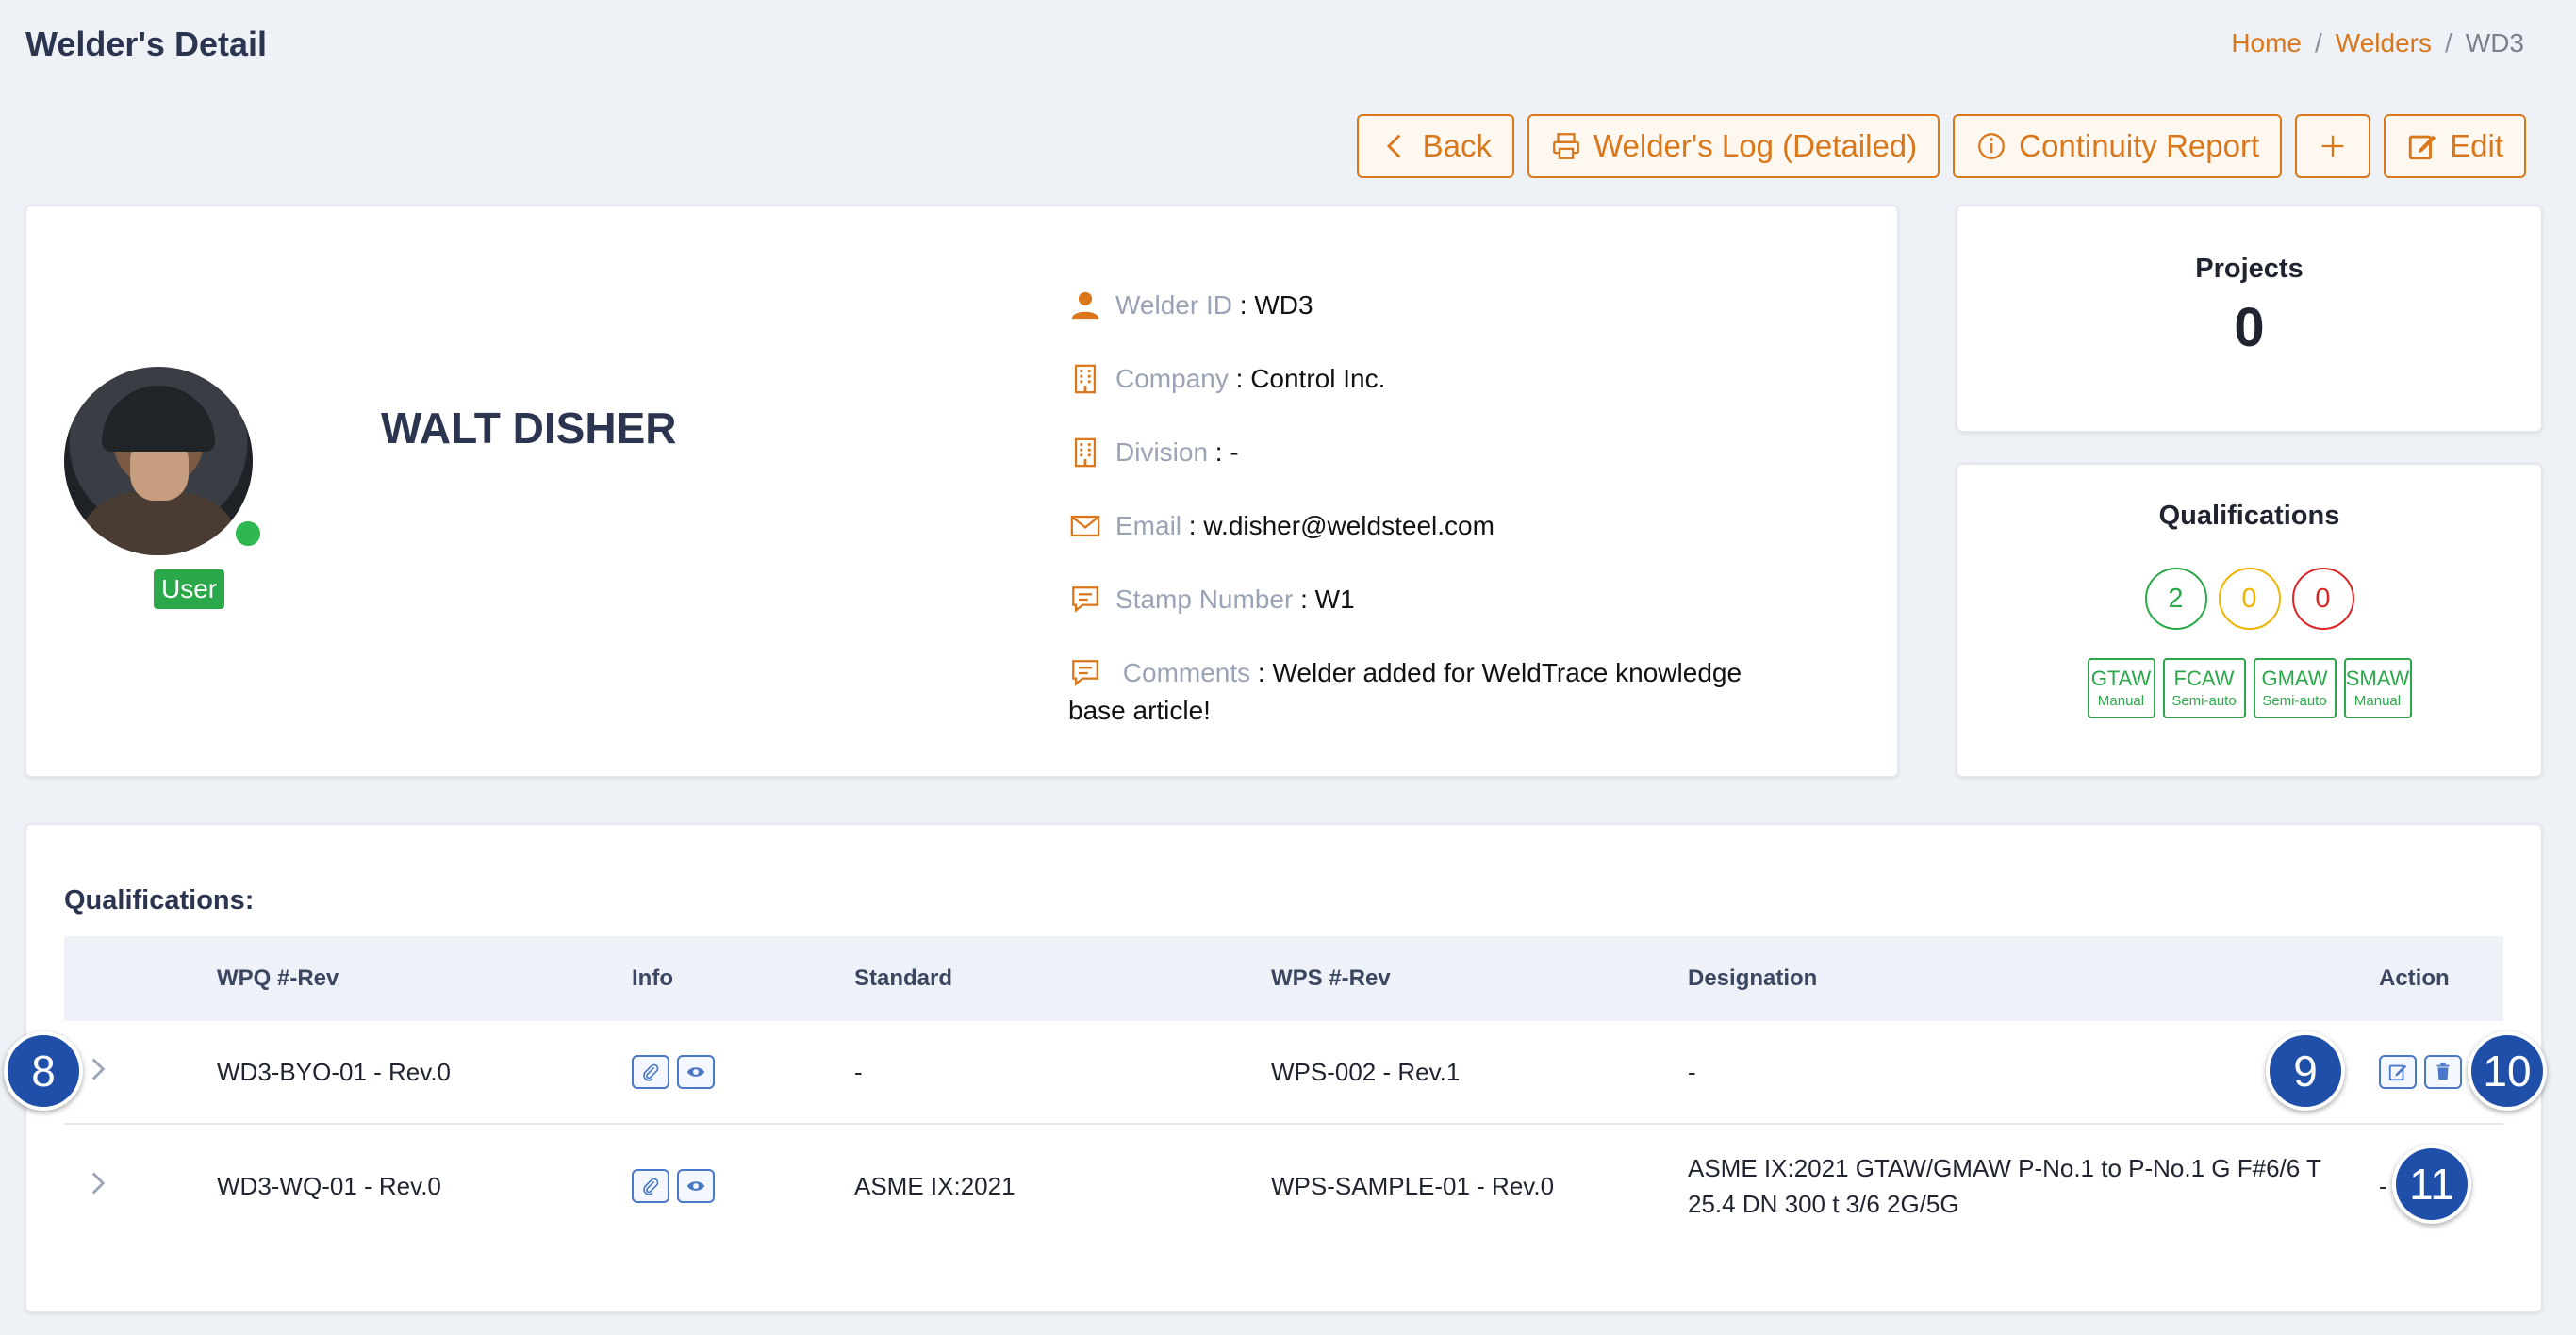 Image resolution: width=2576 pixels, height=1335 pixels. I want to click on info-company: Company : Control Inc., so click(1426, 379).